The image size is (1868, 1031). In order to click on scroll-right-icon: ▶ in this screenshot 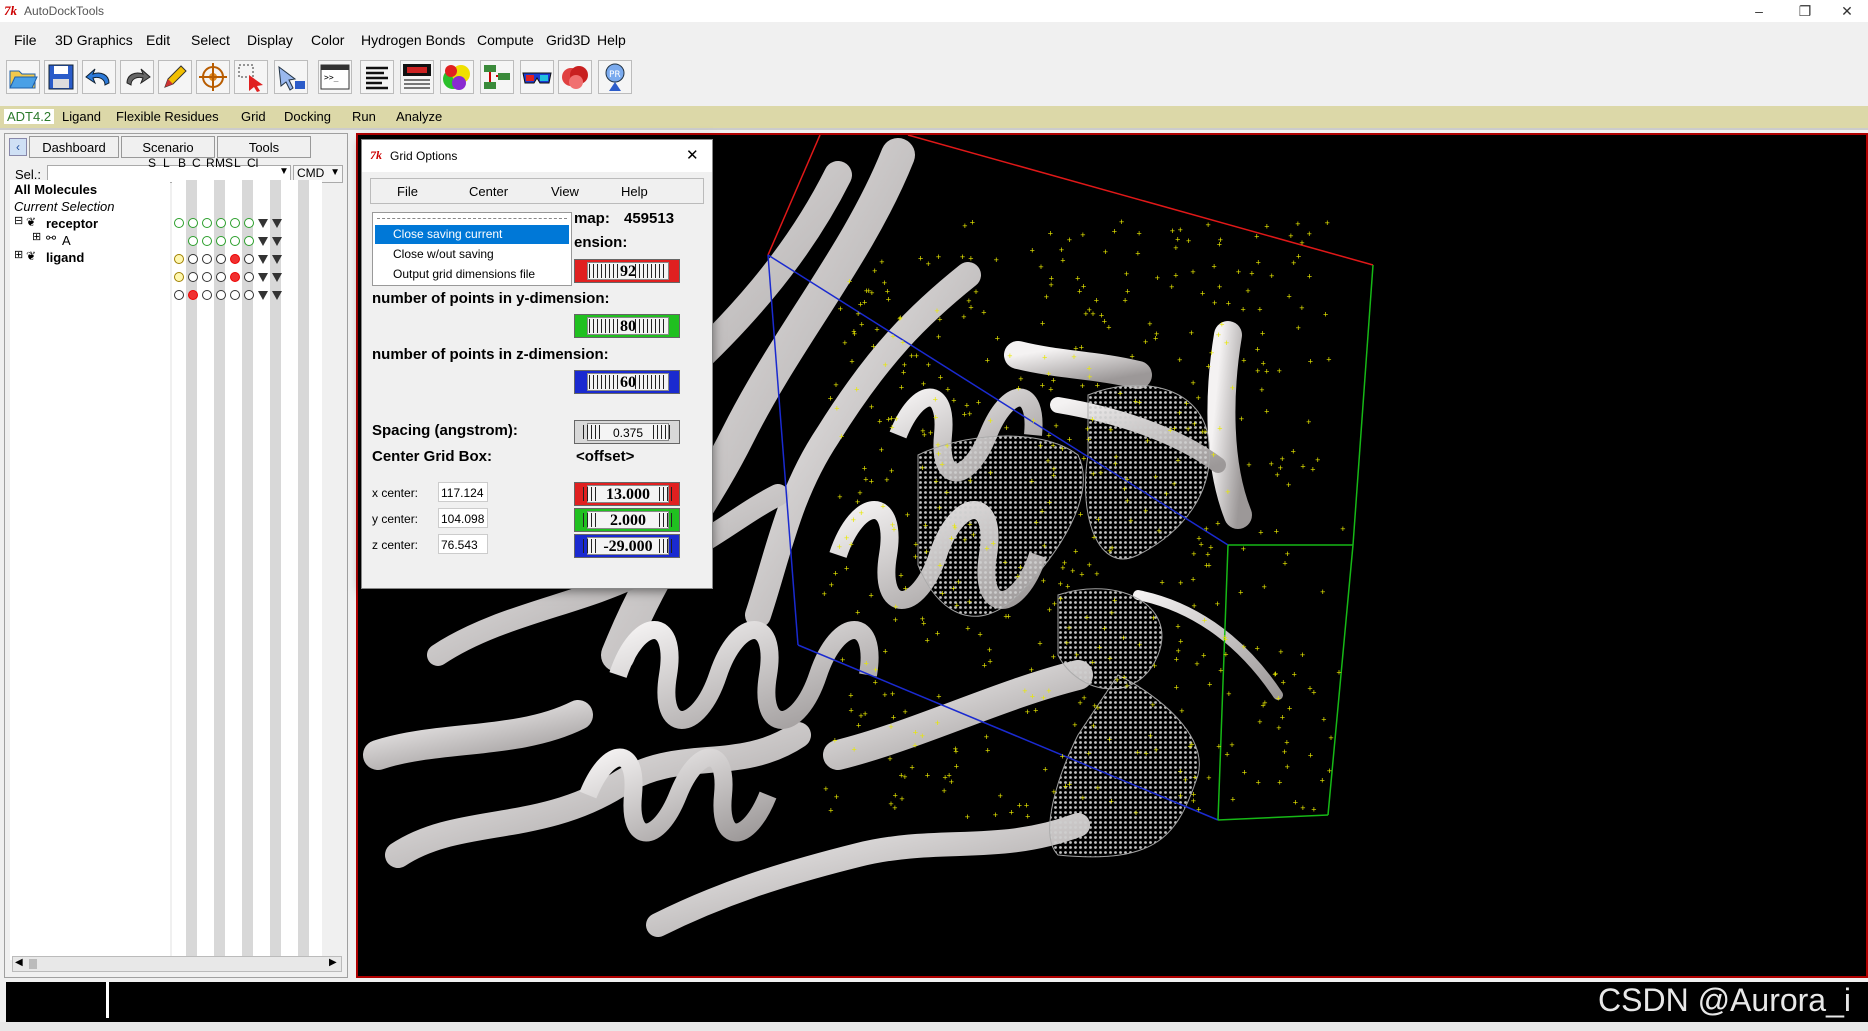, I will do `click(333, 962)`.